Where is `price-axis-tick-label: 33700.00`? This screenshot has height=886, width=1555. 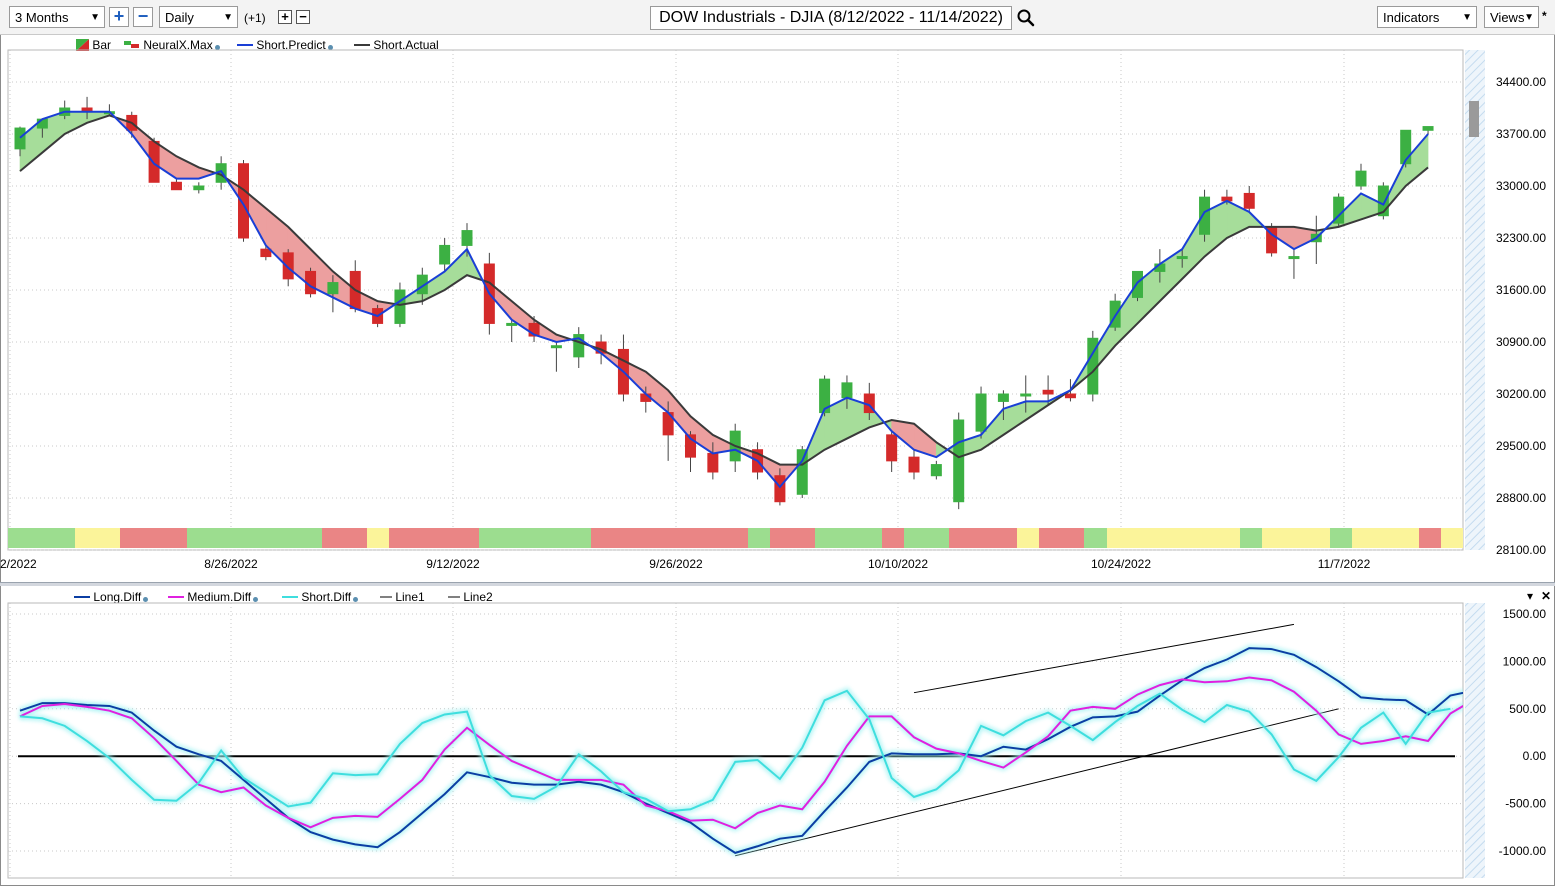 price-axis-tick-label: 33700.00 is located at coordinates (1521, 134).